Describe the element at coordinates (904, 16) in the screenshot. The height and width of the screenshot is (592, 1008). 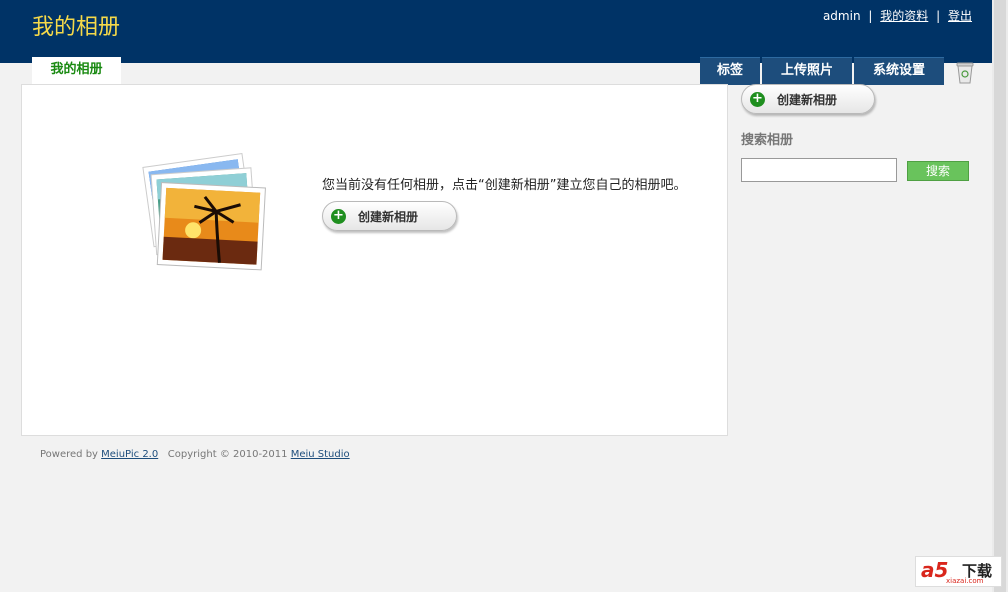
I see `profile-link: 我的资料` at that location.